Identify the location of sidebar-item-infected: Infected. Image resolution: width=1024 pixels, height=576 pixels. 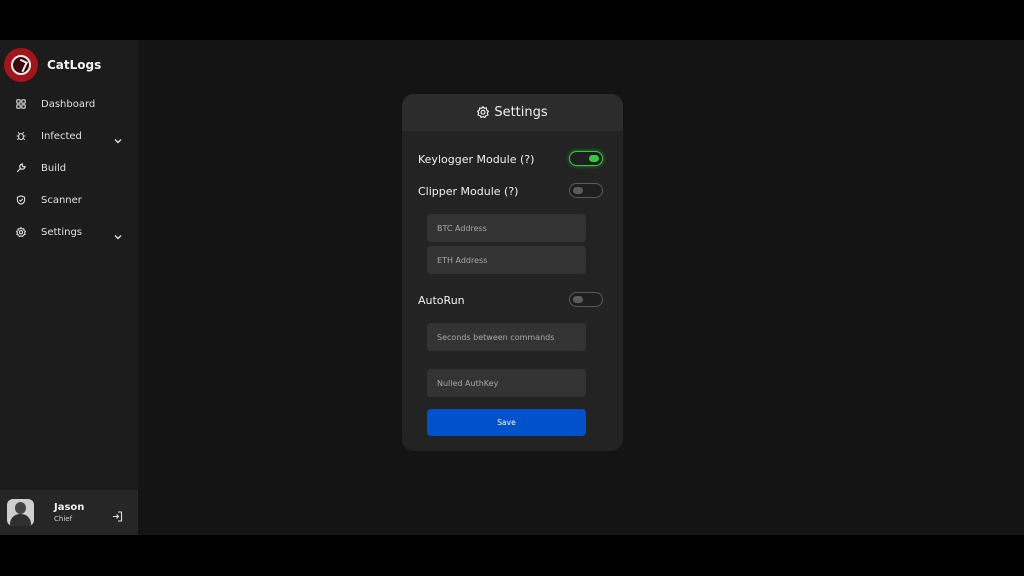
(69, 136).